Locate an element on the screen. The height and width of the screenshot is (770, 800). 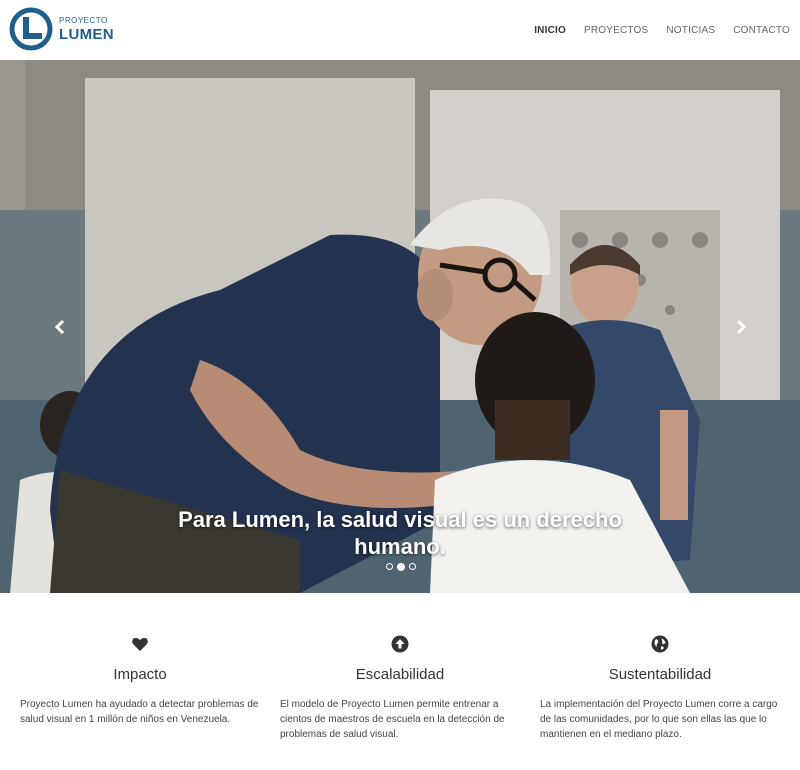
lumen-logo-icon is located at coordinates (31, 29).